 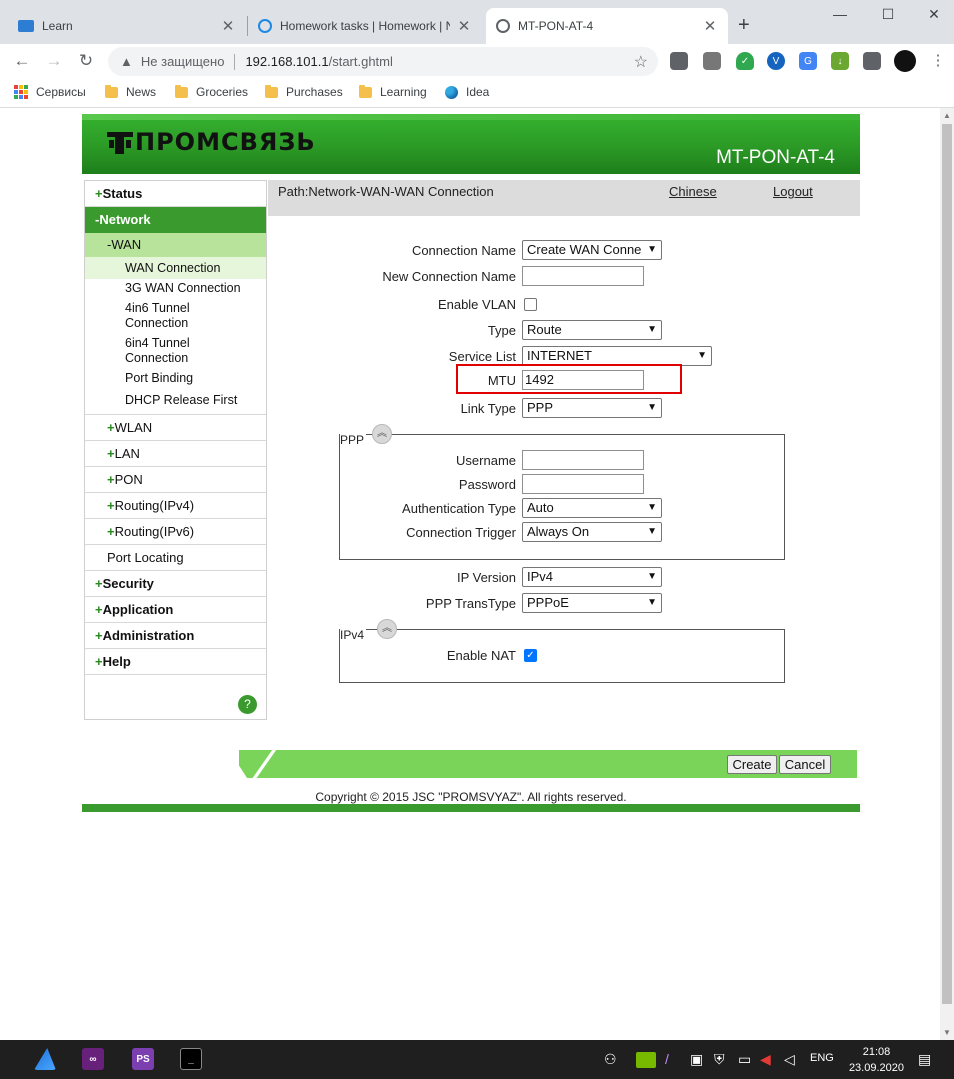 What do you see at coordinates (646, 1060) in the screenshot?
I see `nvidia-icon` at bounding box center [646, 1060].